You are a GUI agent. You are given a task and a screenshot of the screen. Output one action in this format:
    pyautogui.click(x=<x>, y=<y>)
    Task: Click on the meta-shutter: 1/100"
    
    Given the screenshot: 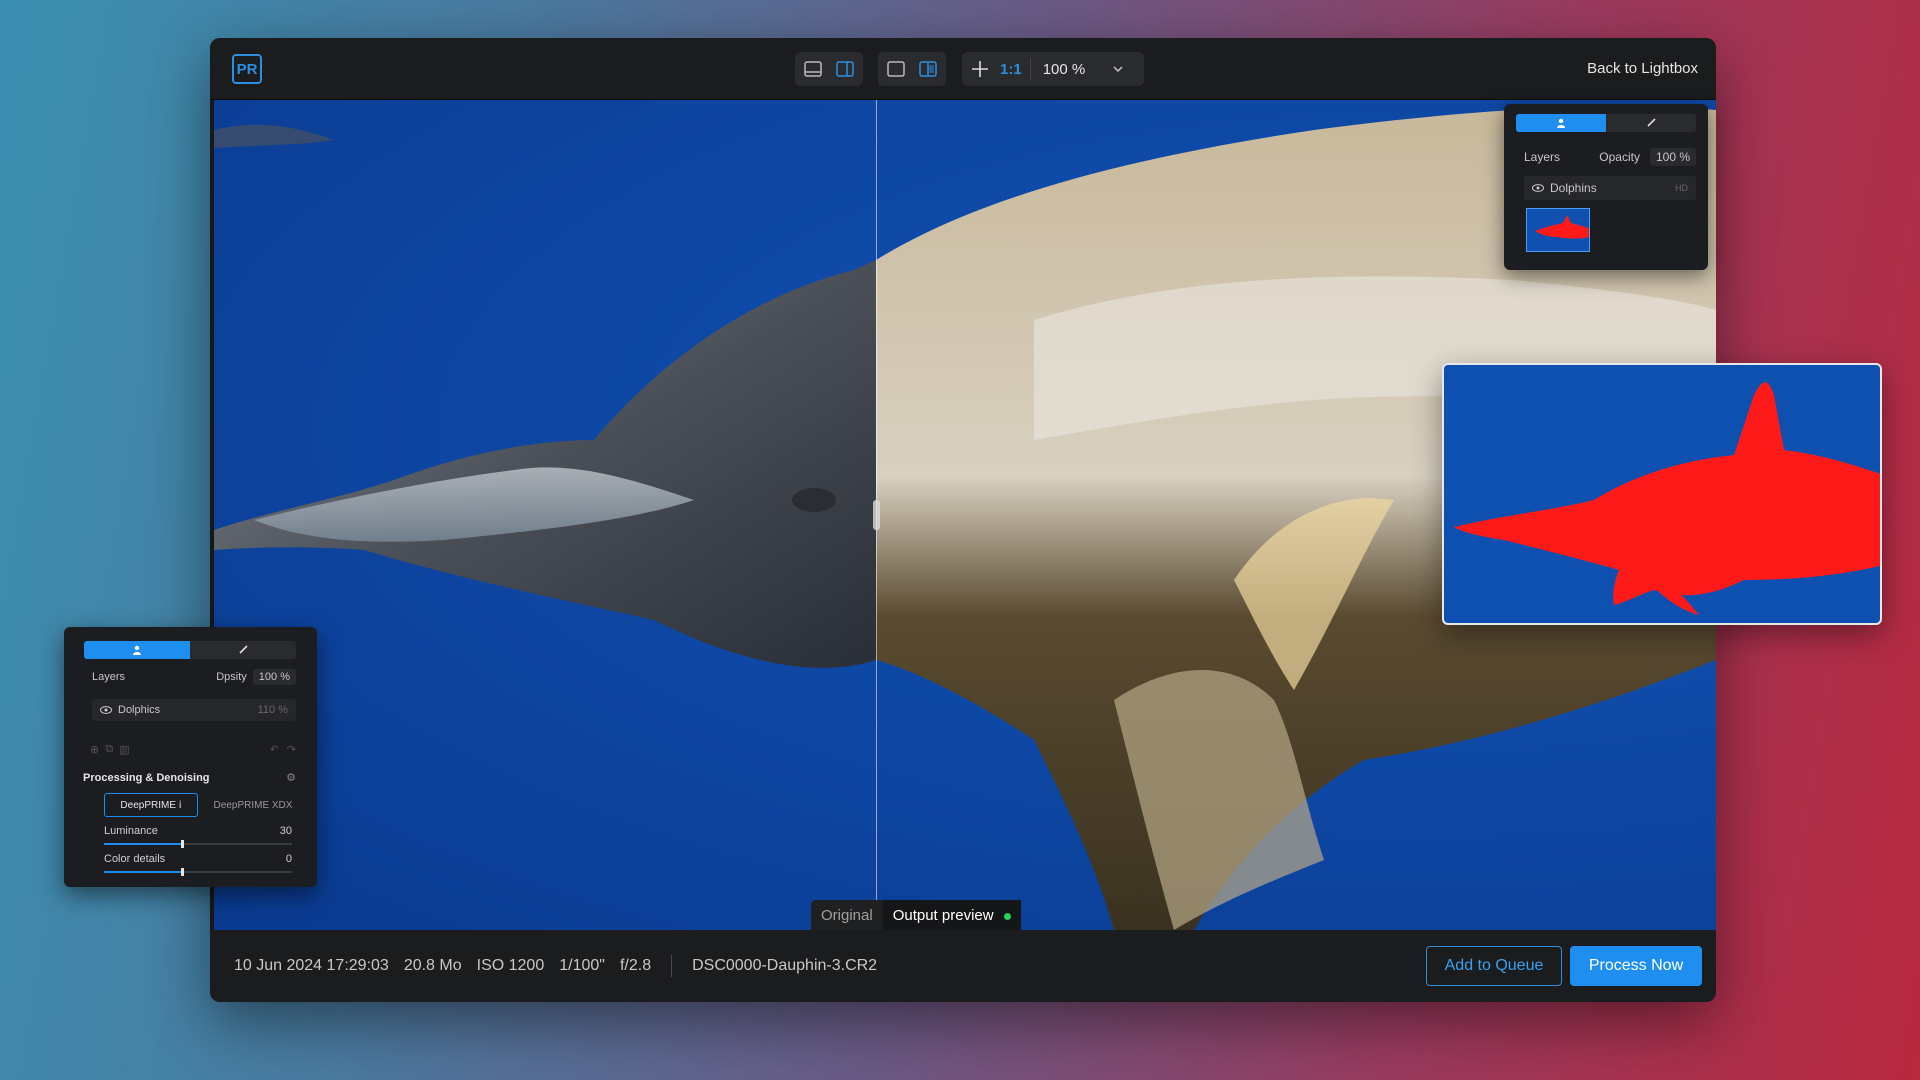 What is the action you would take?
    pyautogui.click(x=582, y=965)
    